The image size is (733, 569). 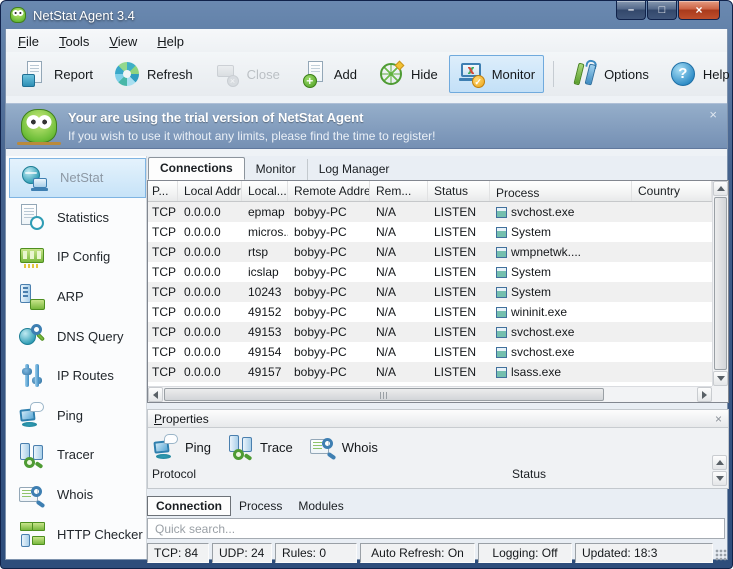 I want to click on vertical-scrollbar, so click(x=720, y=283).